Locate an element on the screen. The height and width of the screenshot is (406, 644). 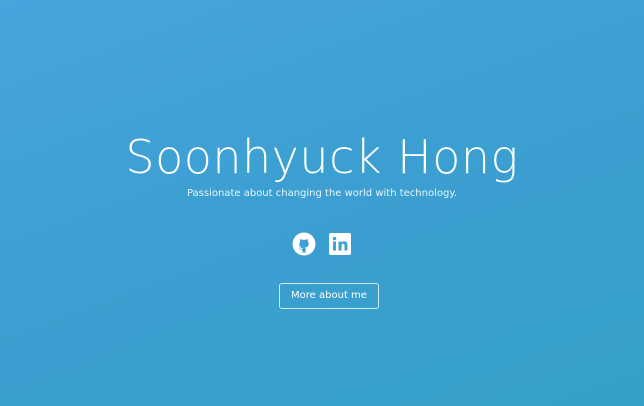
linkedin-icon is located at coordinates (339, 244).